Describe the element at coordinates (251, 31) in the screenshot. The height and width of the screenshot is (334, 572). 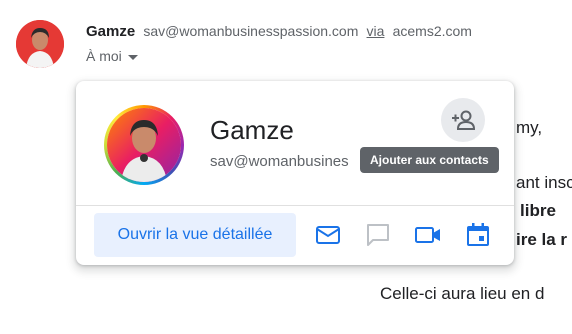
I see `sender-email: sav@womanbusinesspassion.com` at that location.